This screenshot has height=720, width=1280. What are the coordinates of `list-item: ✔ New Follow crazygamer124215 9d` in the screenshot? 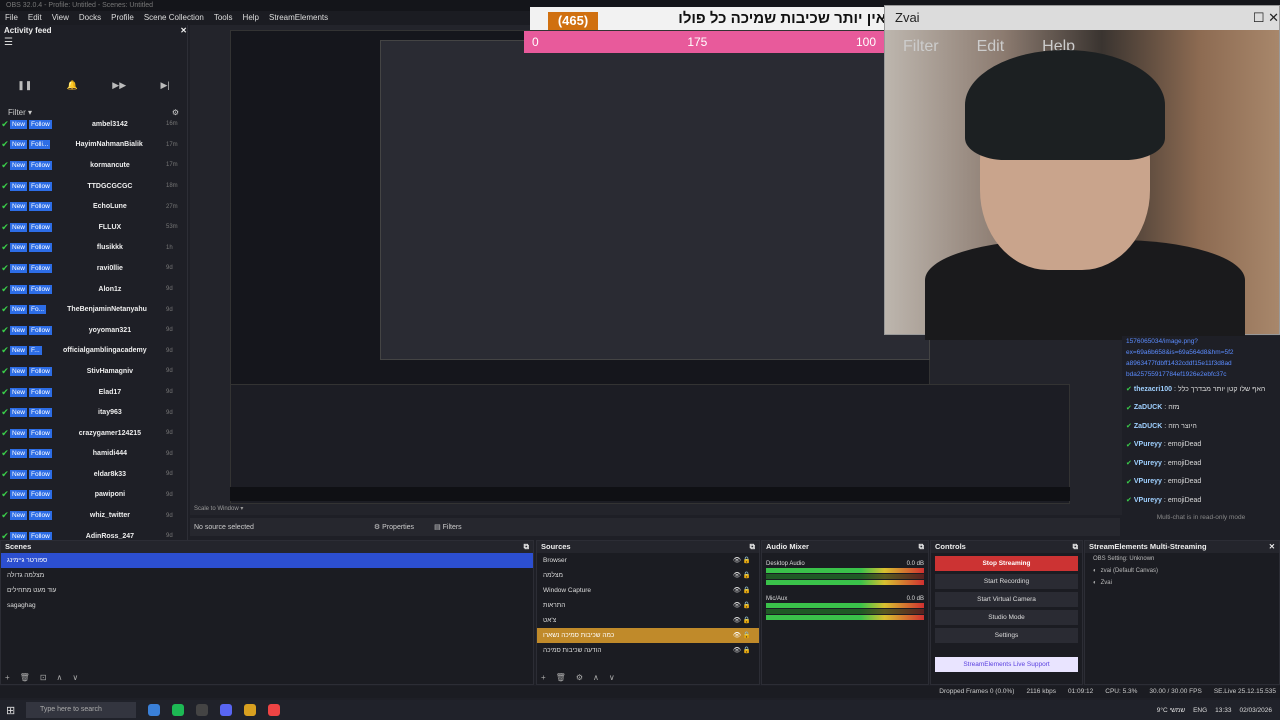 It's located at (90, 433).